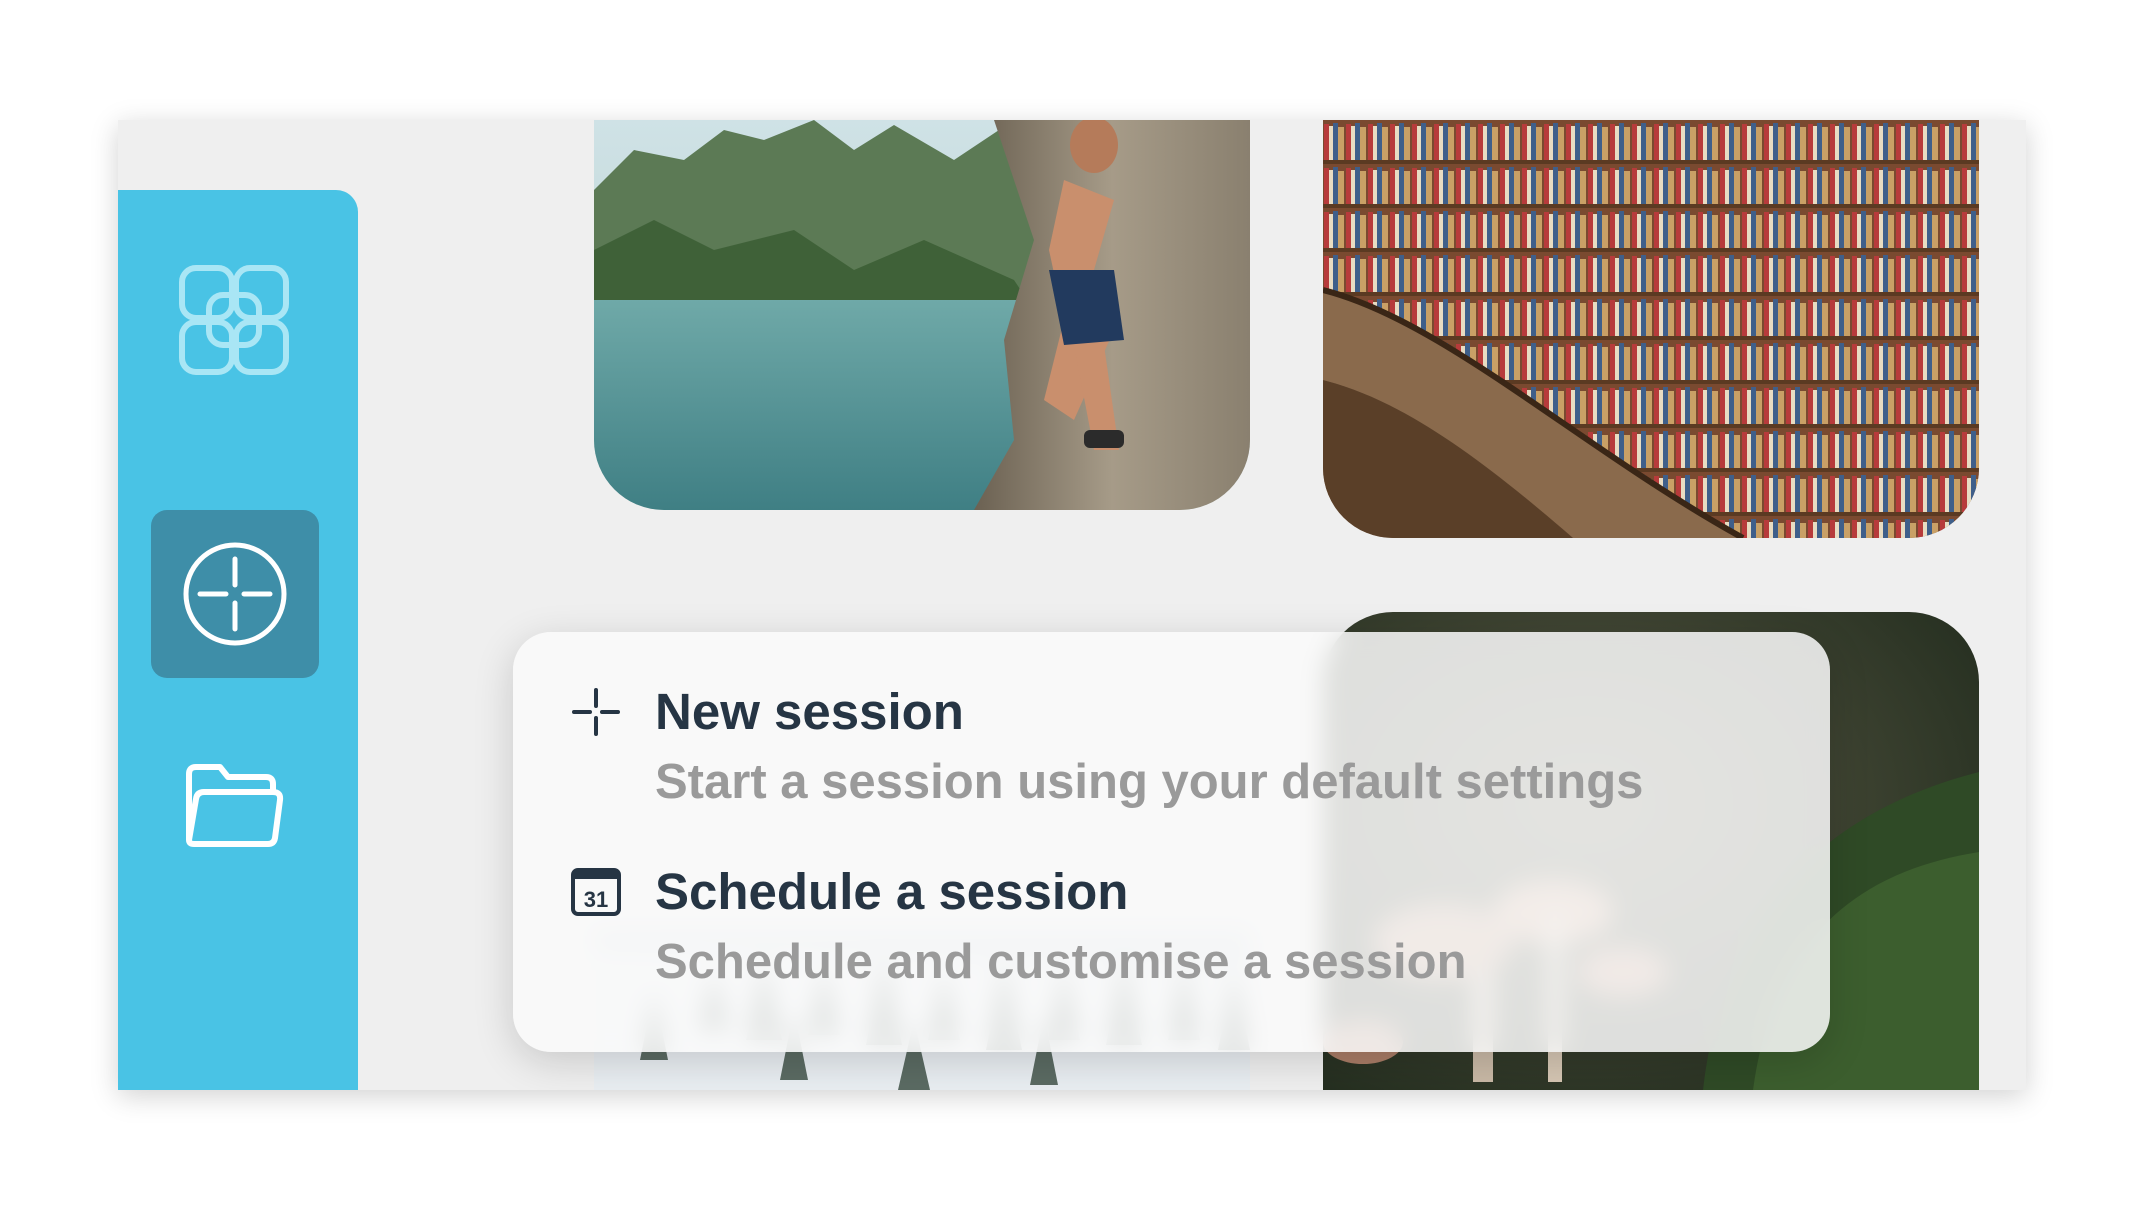  Describe the element at coordinates (922, 315) in the screenshot. I see `rock-climber-photo` at that location.